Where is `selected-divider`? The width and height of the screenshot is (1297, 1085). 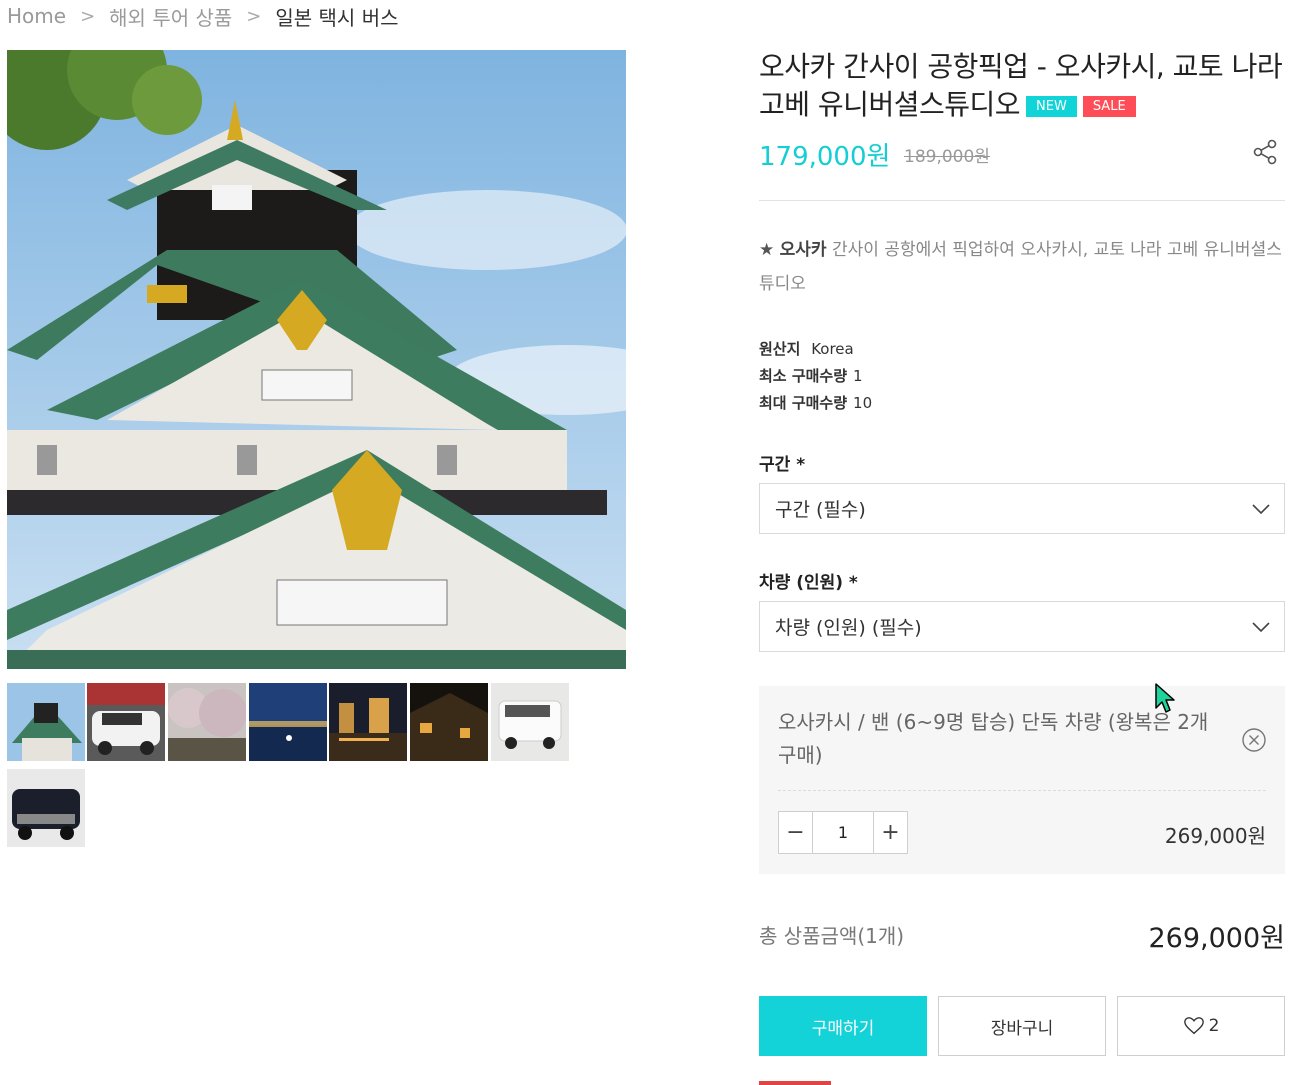
selected-divider is located at coordinates (1022, 790).